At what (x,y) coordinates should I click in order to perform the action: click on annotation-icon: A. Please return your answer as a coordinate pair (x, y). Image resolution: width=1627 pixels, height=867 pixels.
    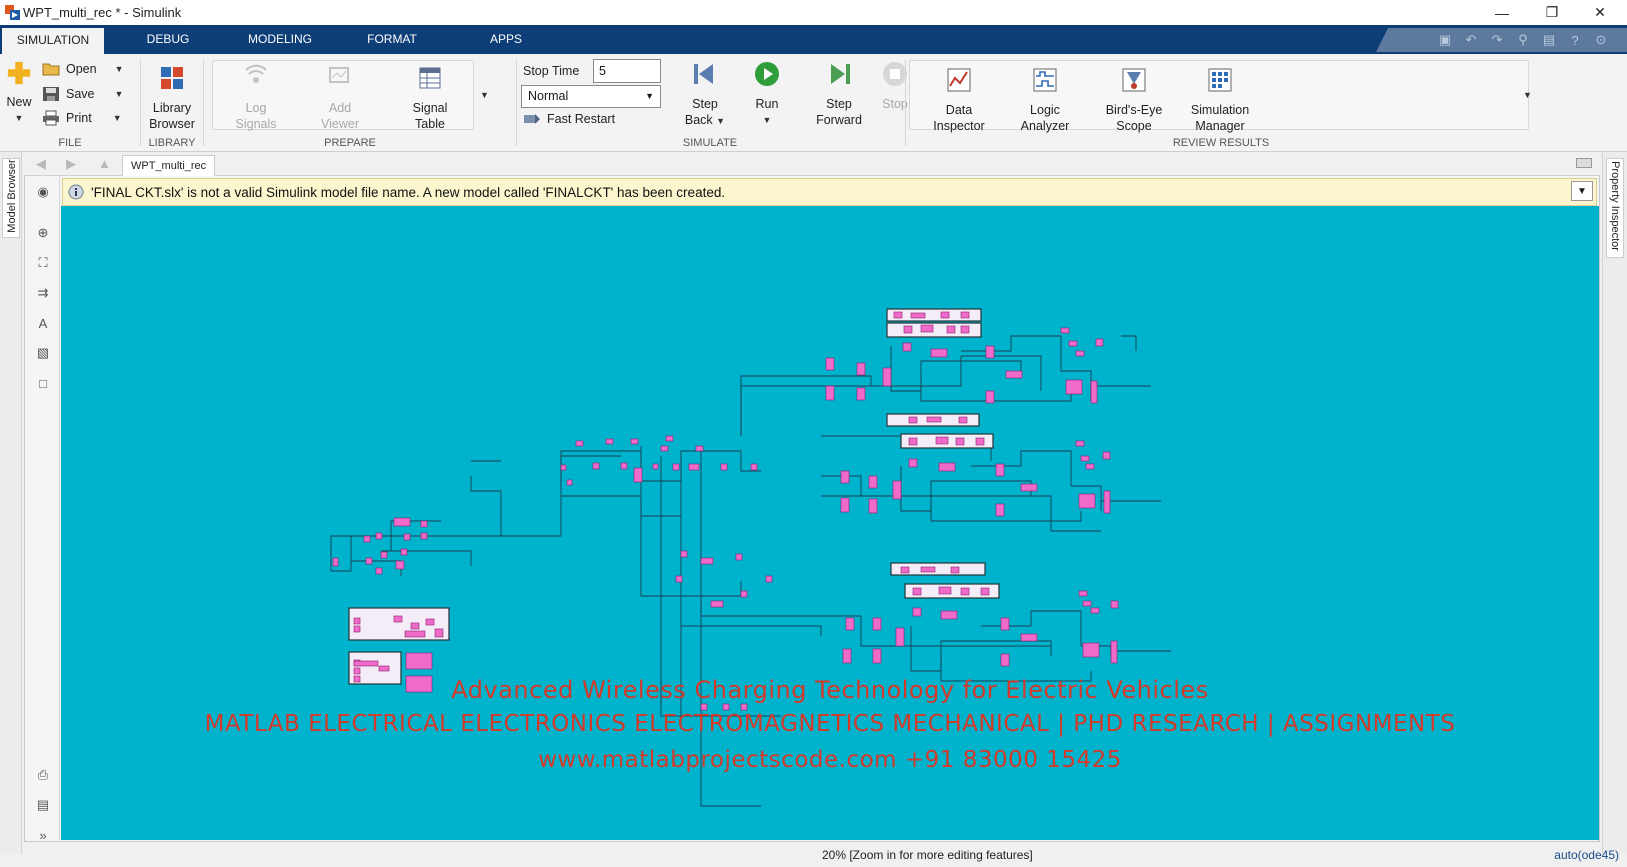
    Looking at the image, I should click on (43, 323).